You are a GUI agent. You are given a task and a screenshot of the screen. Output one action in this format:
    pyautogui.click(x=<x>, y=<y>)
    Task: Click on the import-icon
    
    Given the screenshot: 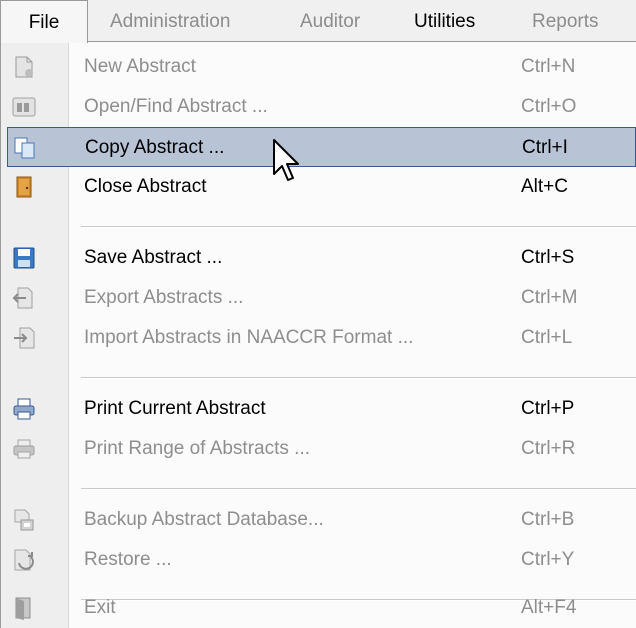 What is the action you would take?
    pyautogui.click(x=24, y=338)
    